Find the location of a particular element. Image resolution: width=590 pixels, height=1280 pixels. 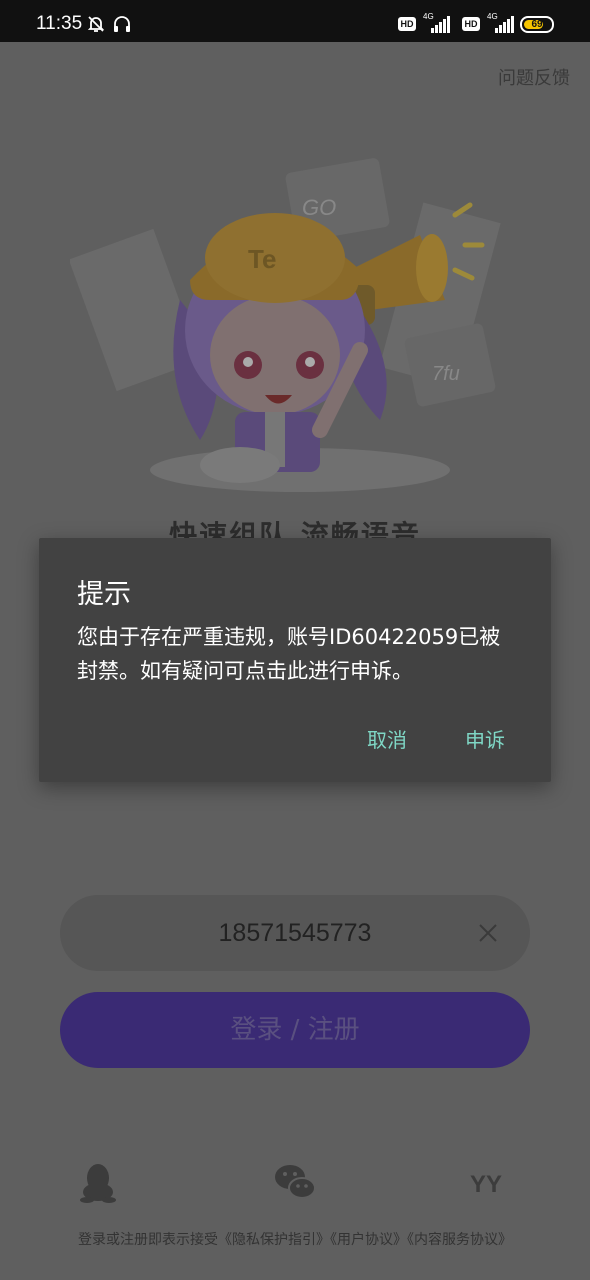

login-button-label: 登录 / 注册 is located at coordinates (295, 1030).